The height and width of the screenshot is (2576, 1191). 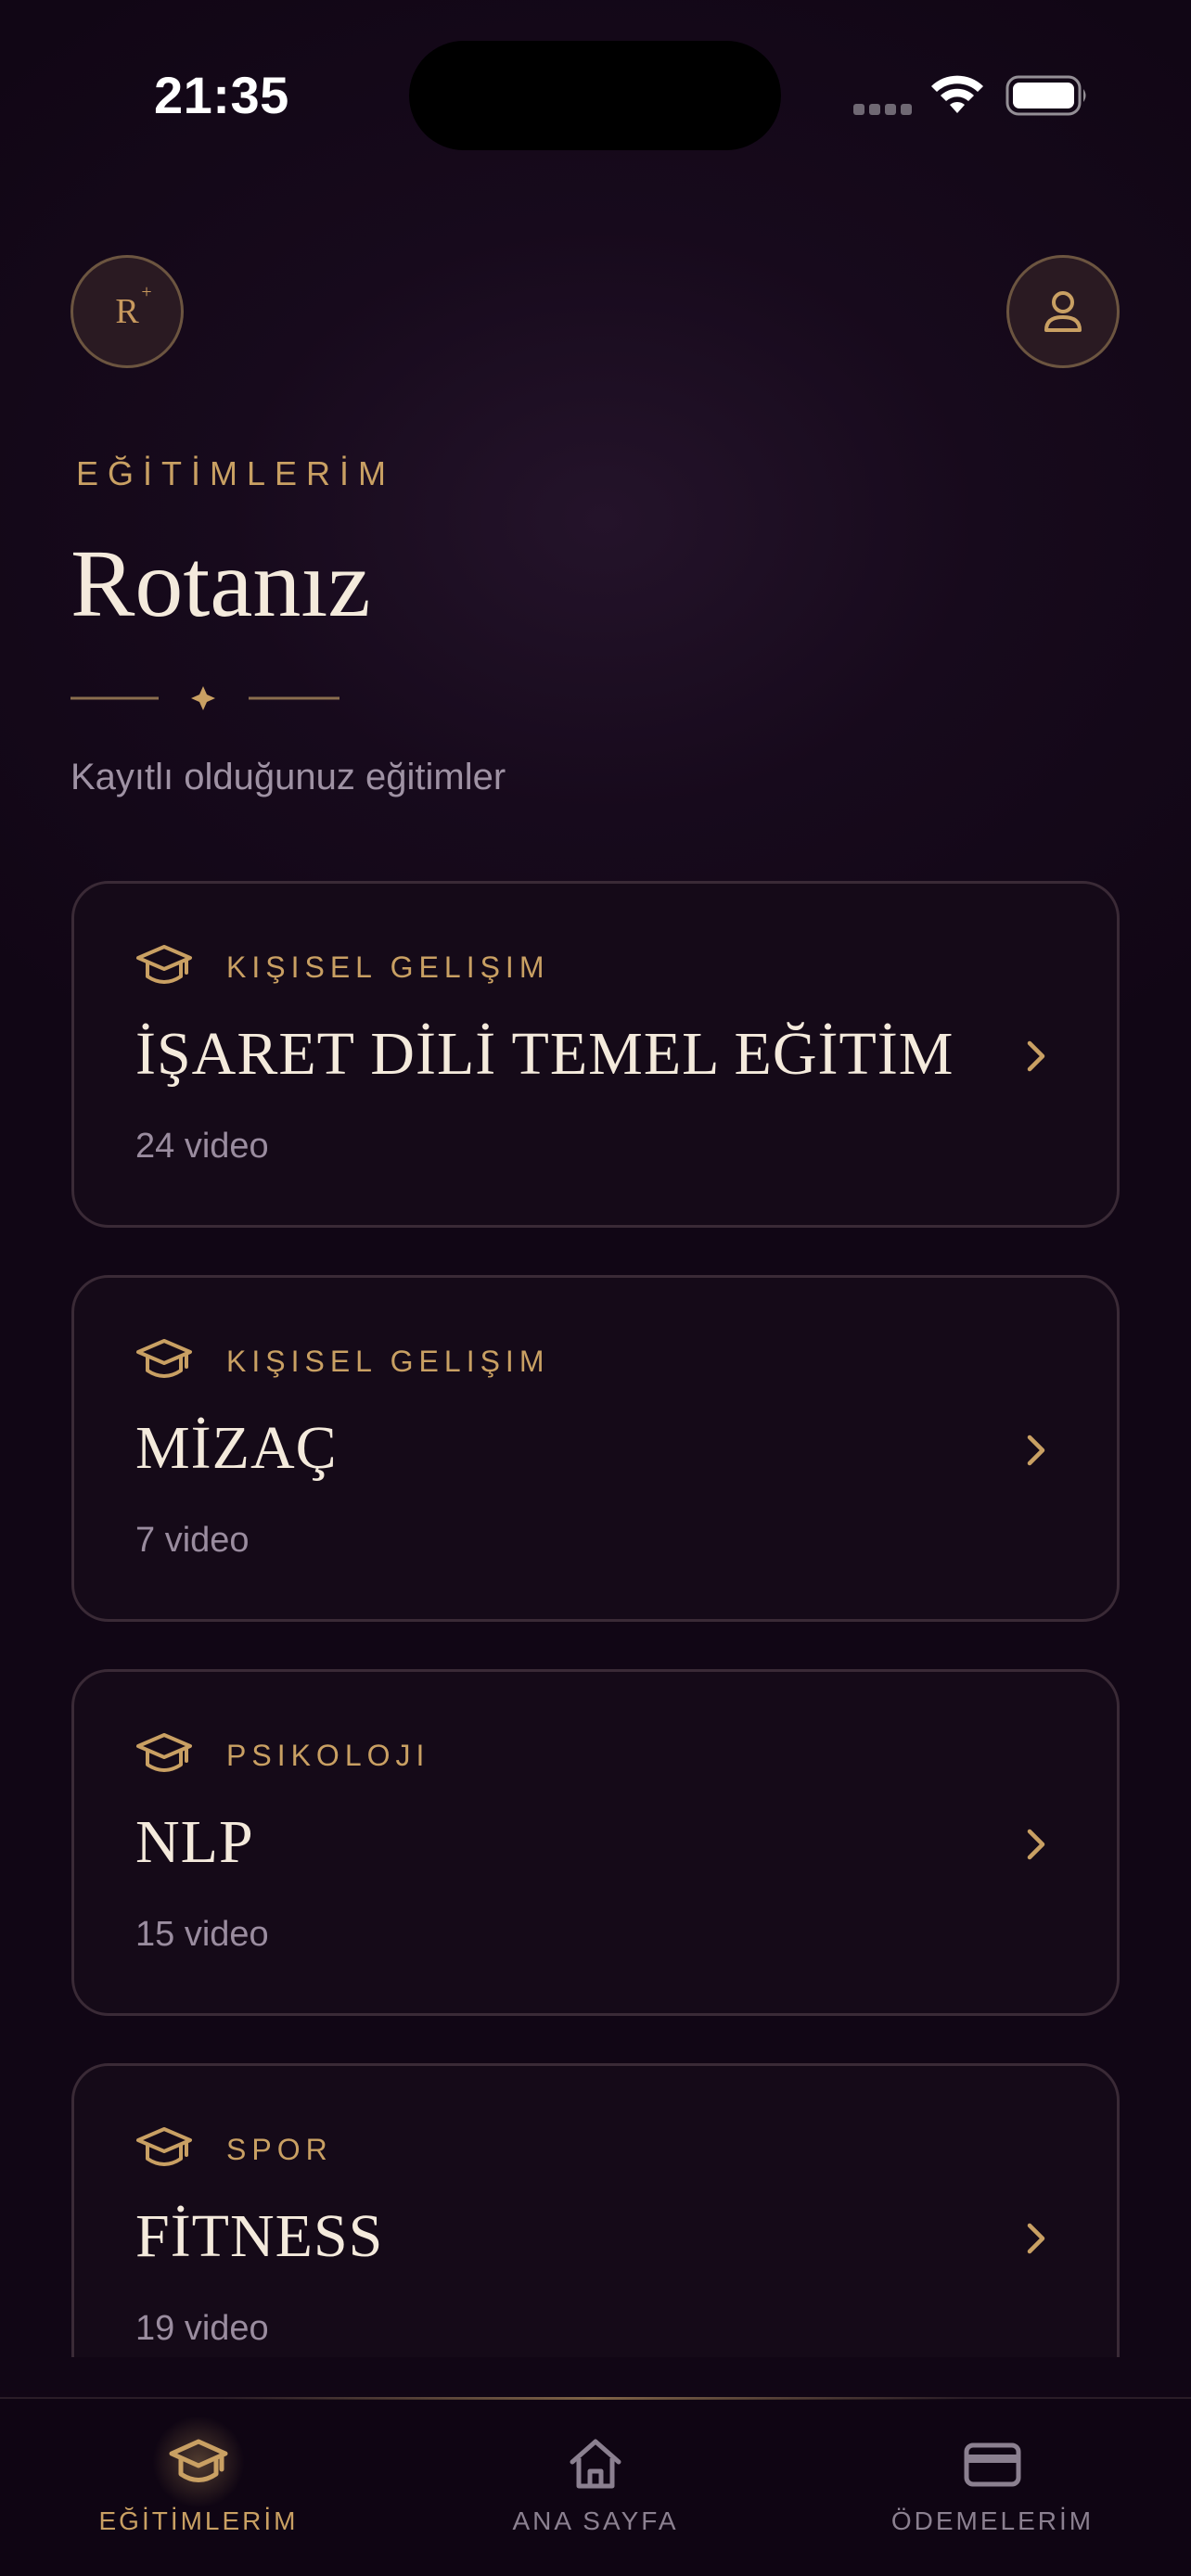 What do you see at coordinates (192, 1540) in the screenshot?
I see `course-video-count: 7 video` at bounding box center [192, 1540].